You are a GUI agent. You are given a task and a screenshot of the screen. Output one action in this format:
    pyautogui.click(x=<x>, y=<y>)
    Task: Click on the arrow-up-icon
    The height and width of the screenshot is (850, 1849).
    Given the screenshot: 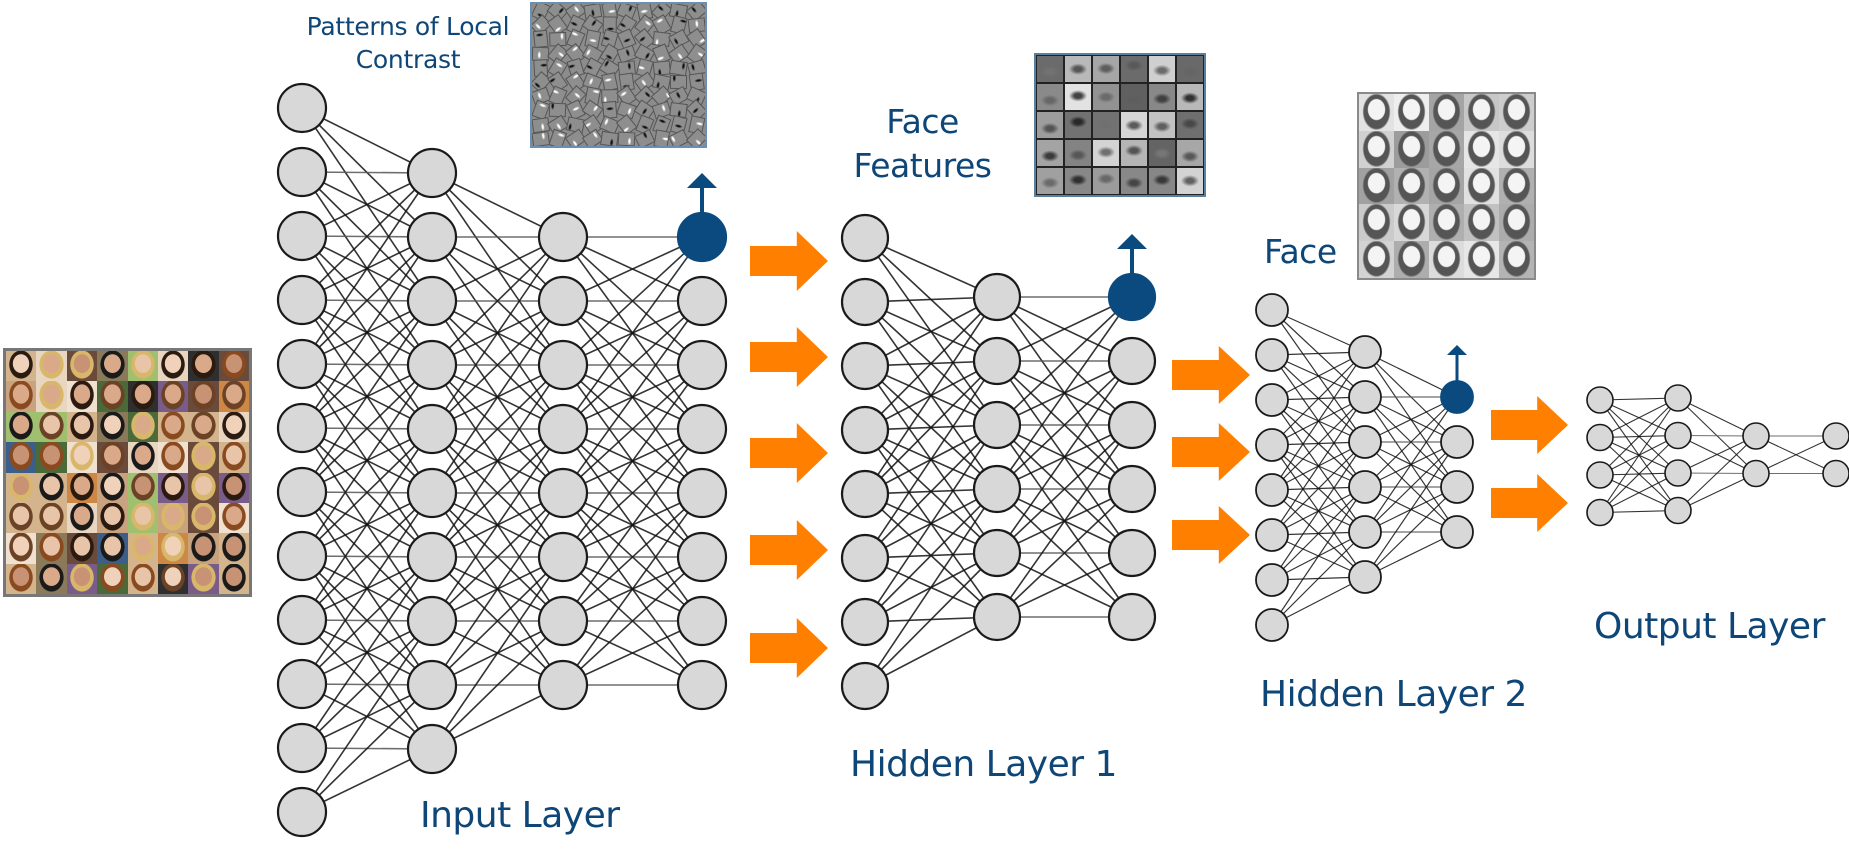 What is the action you would take?
    pyautogui.click(x=702, y=180)
    